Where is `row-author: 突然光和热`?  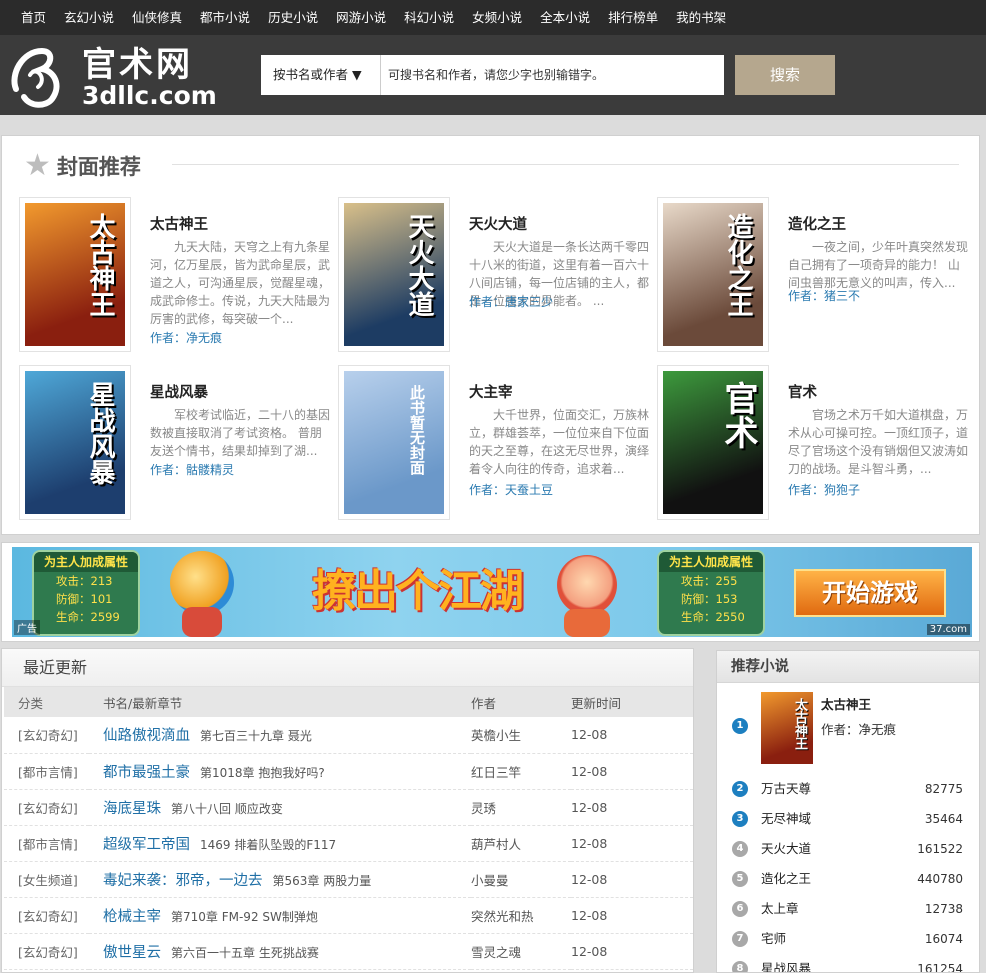 row-author: 突然光和热 is located at coordinates (521, 915).